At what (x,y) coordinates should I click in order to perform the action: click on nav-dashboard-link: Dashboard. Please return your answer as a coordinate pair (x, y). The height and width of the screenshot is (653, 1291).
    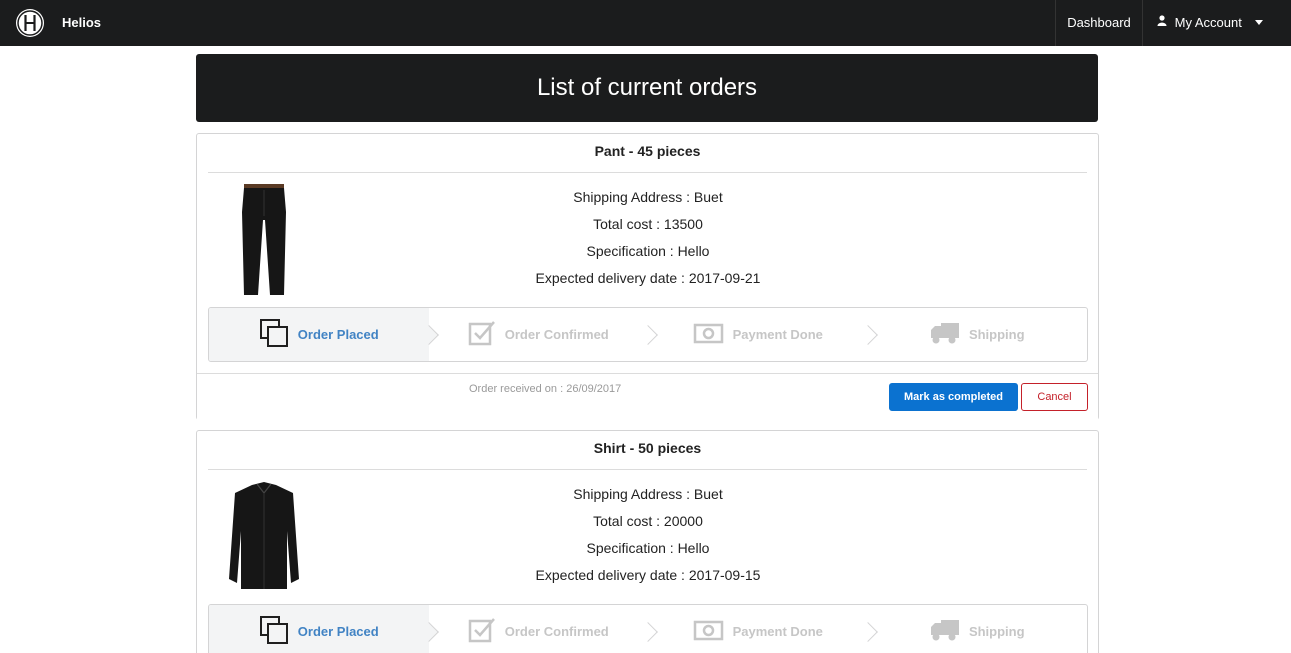
    Looking at the image, I should click on (1098, 23).